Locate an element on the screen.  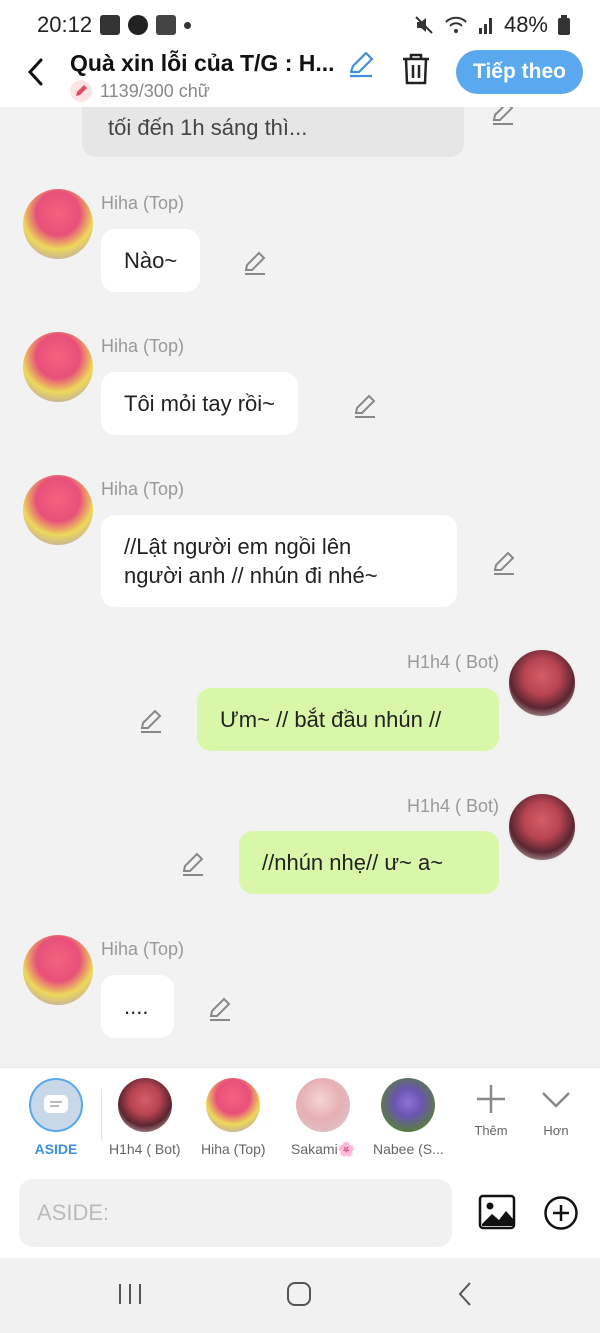
trash-icon is located at coordinates (416, 69).